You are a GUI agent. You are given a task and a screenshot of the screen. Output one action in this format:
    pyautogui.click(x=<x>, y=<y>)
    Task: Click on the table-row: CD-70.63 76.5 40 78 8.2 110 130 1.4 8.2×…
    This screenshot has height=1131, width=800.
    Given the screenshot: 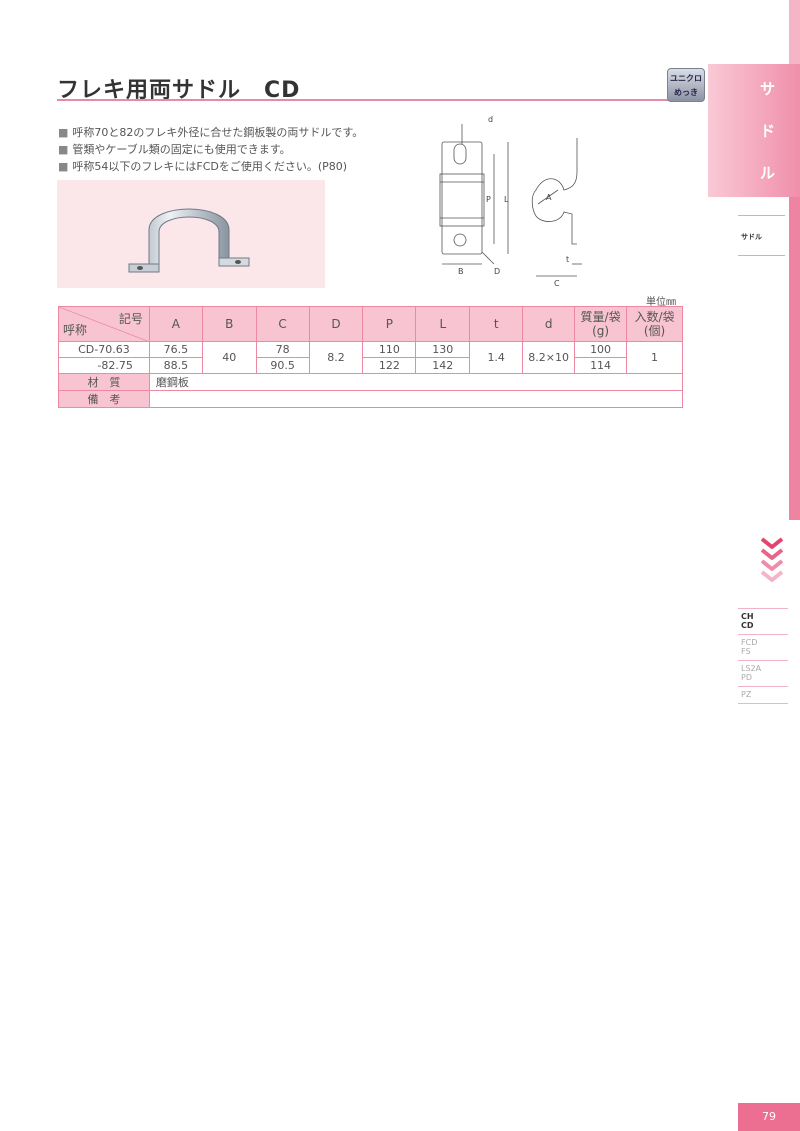 What is the action you would take?
    pyautogui.click(x=370, y=357)
    